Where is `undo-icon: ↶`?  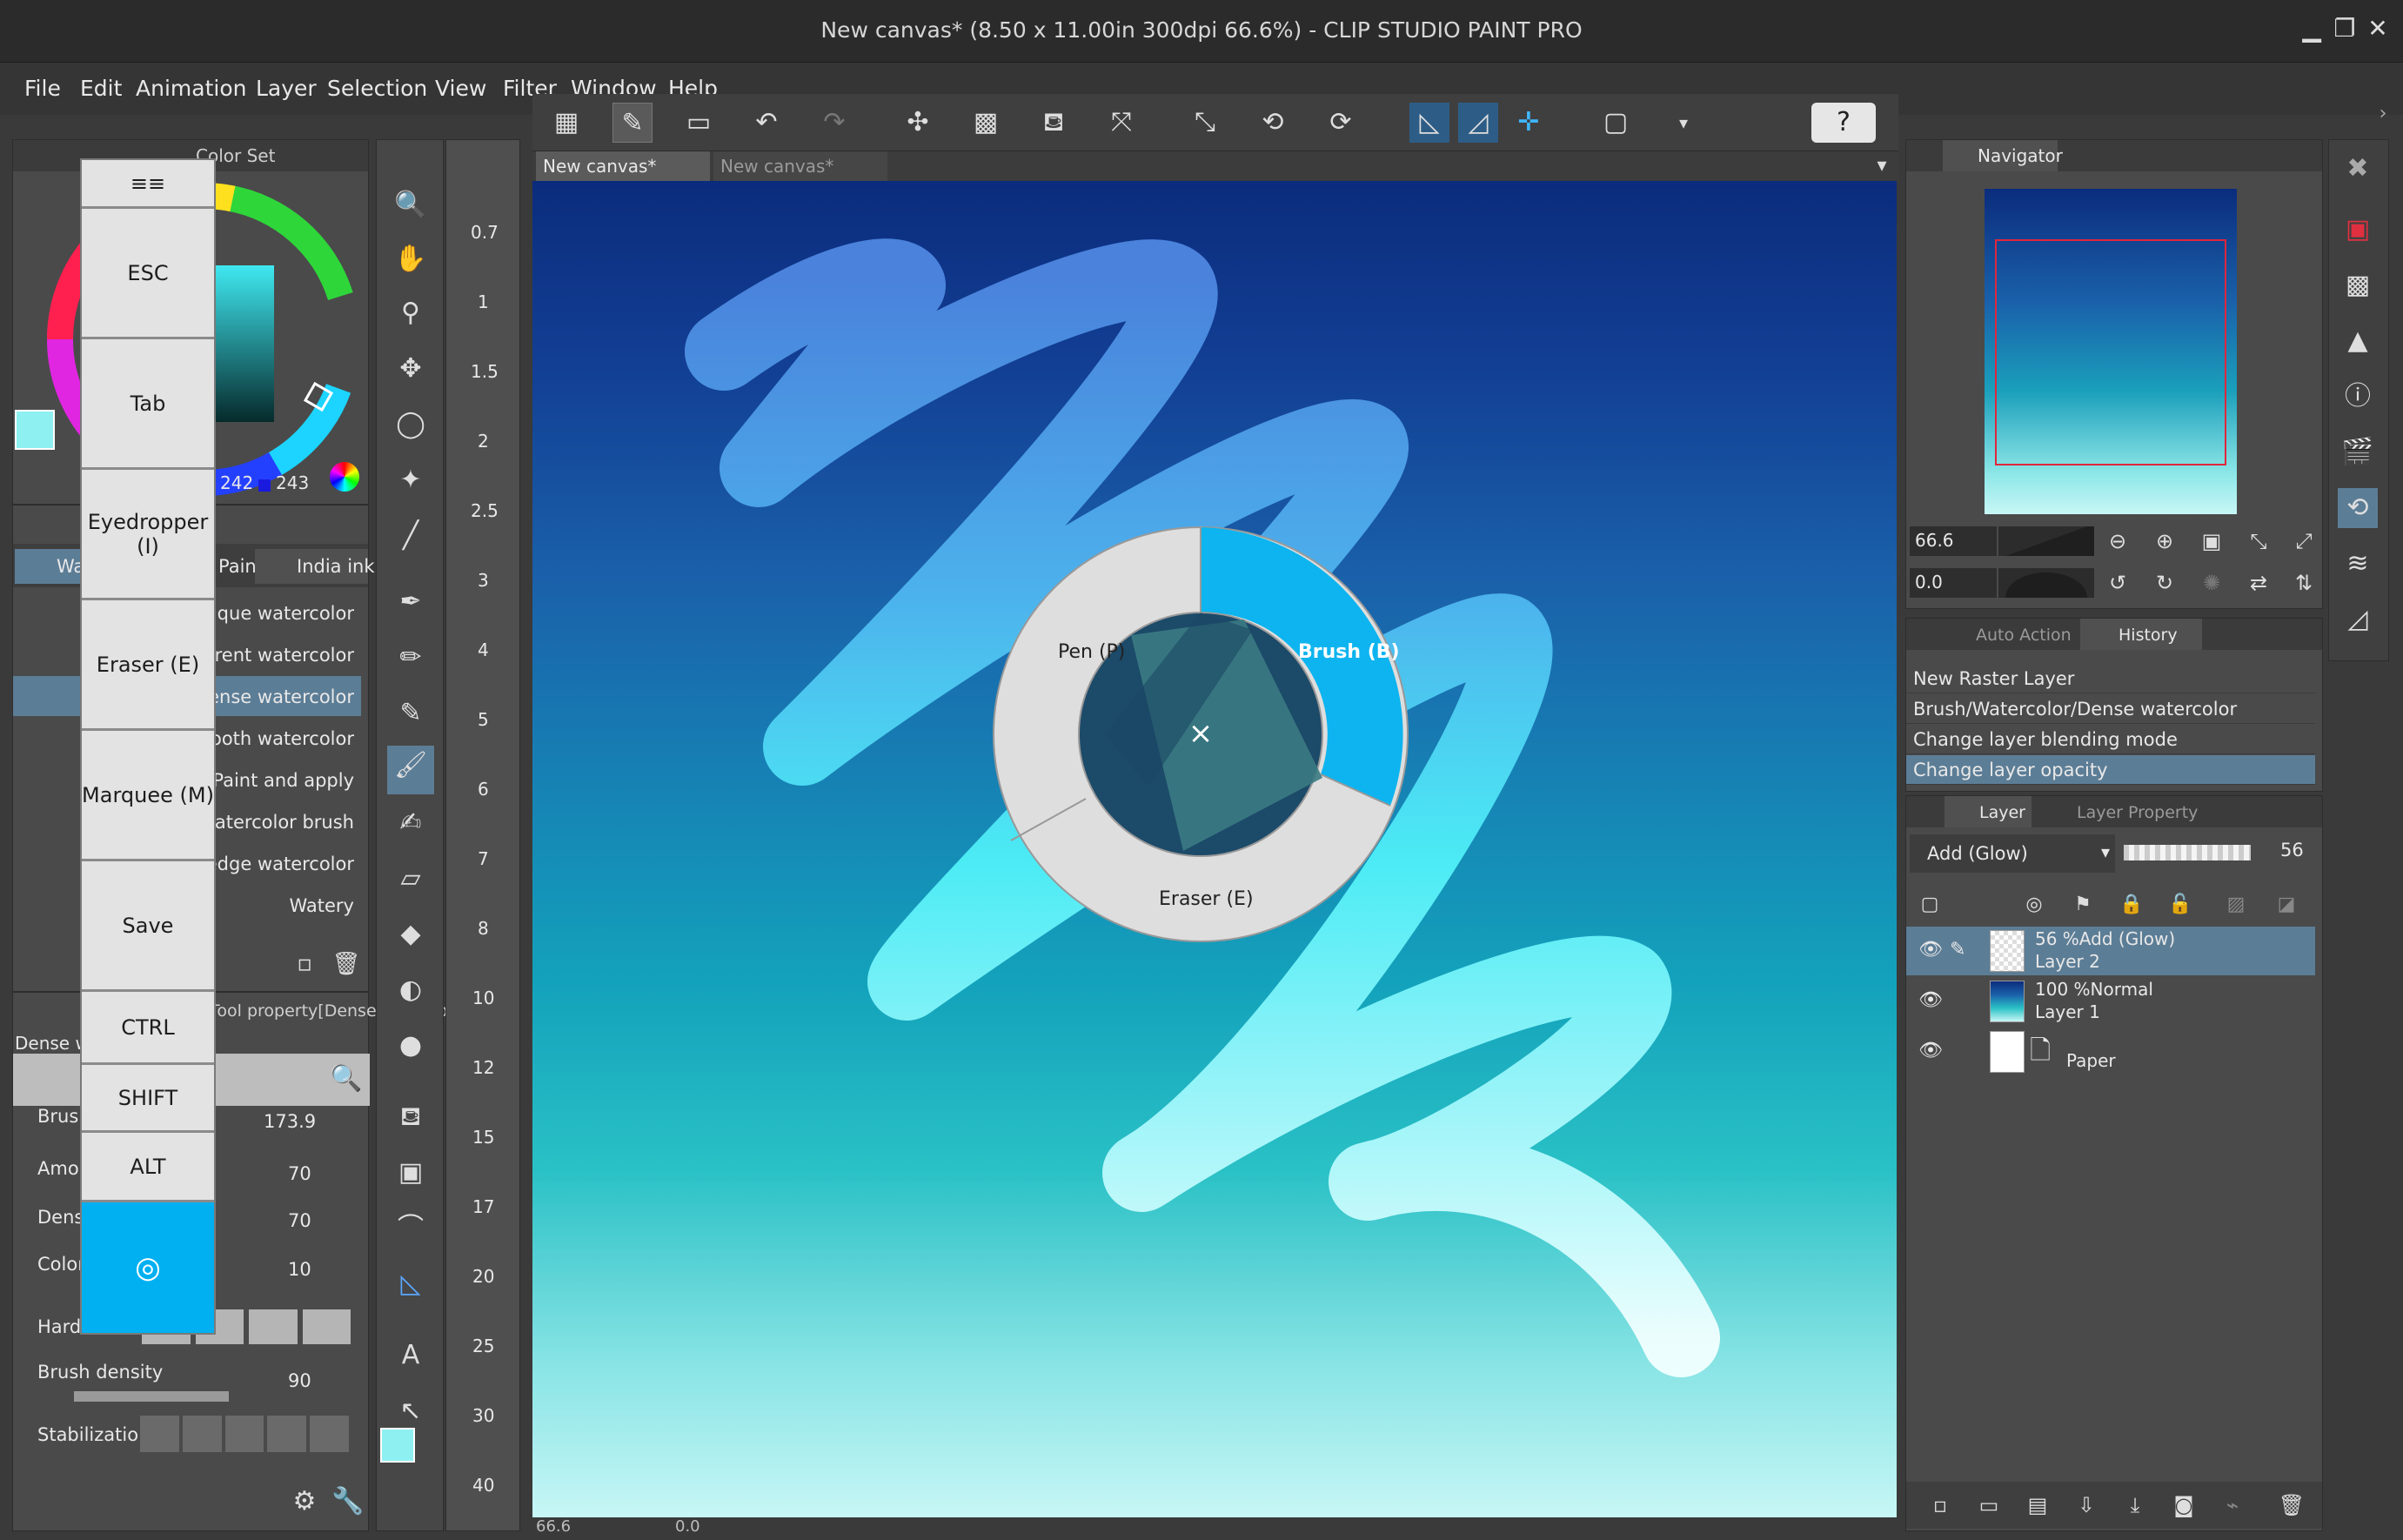 undo-icon: ↶ is located at coordinates (766, 123).